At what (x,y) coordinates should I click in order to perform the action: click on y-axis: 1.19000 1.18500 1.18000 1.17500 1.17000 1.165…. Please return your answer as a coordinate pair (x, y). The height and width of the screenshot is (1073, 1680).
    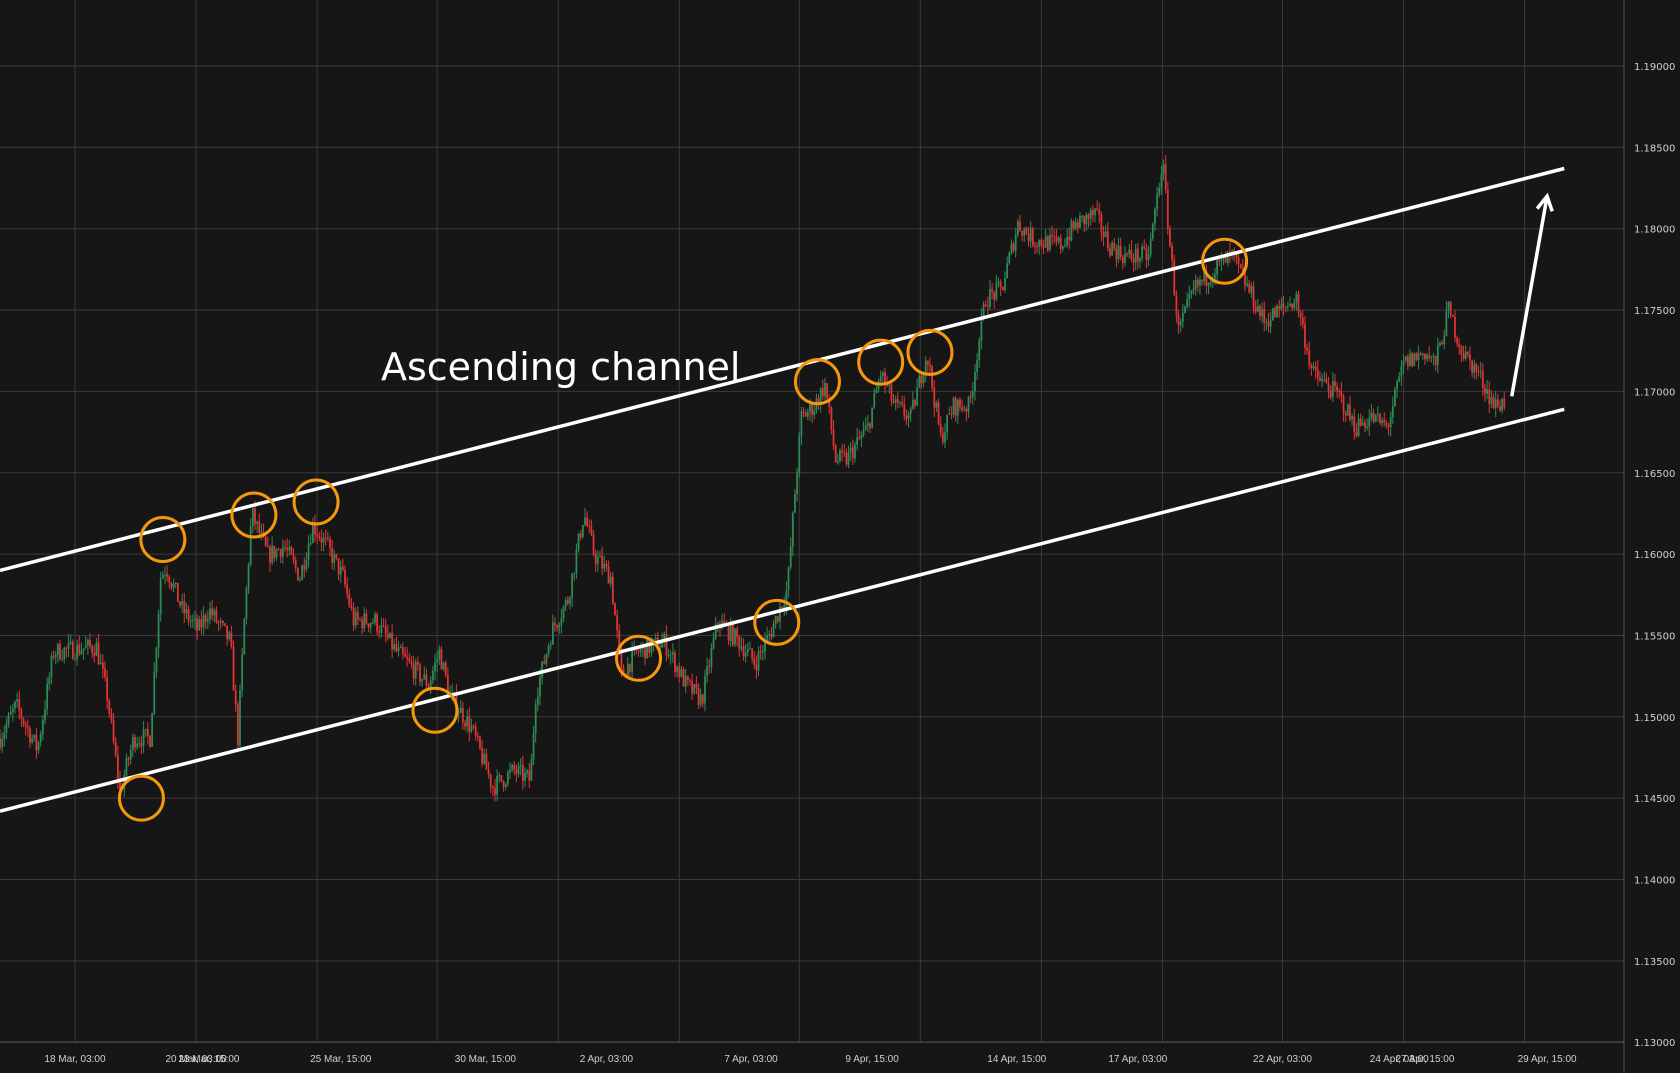
    Looking at the image, I should click on (1654, 555).